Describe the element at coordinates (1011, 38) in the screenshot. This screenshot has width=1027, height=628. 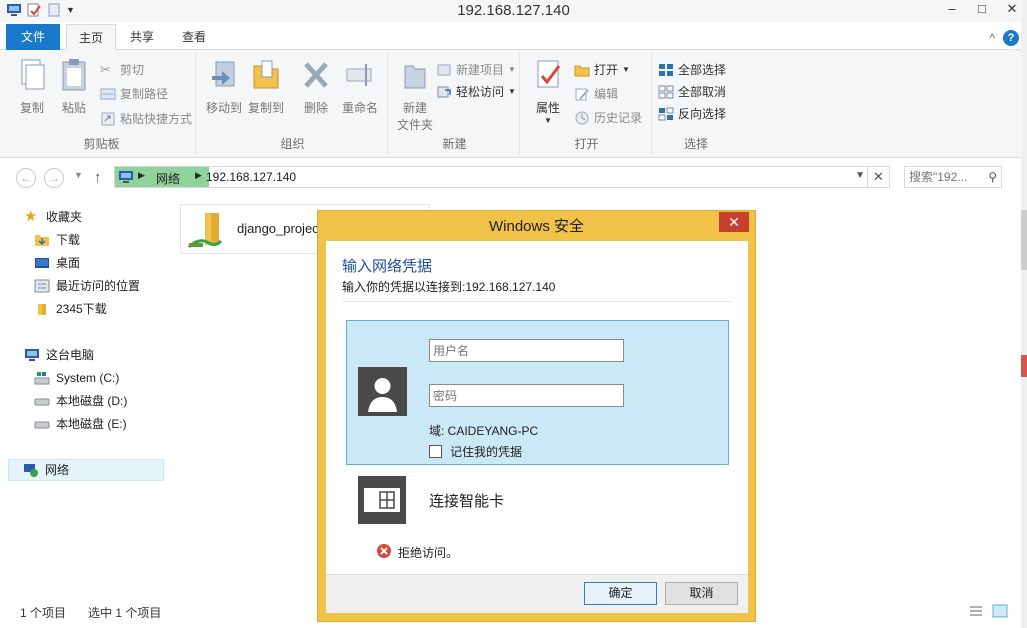
I see `help-icon: ?` at that location.